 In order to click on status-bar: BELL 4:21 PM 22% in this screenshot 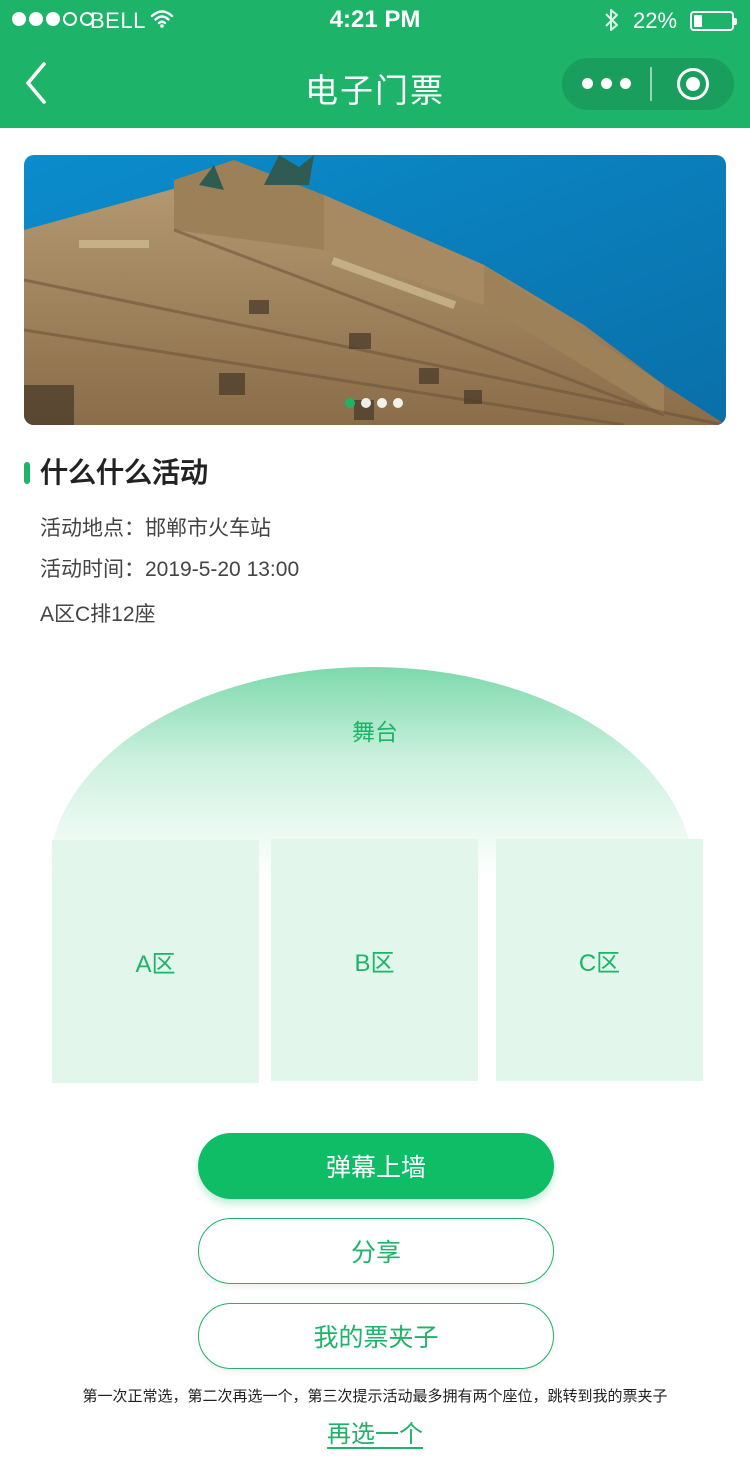, I will do `click(375, 21)`.